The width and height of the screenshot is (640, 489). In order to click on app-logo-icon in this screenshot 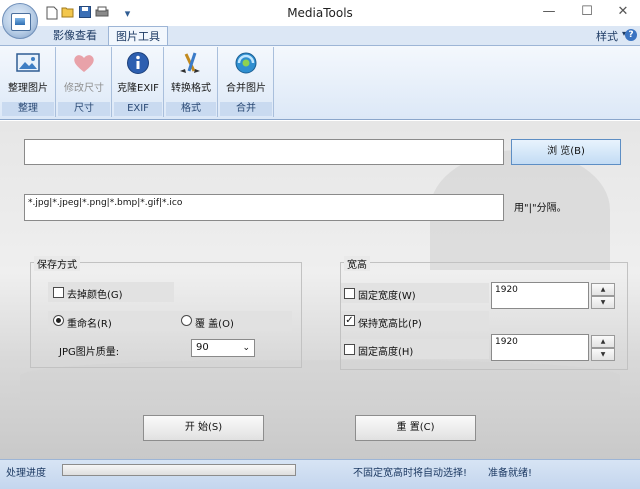, I will do `click(21, 22)`.